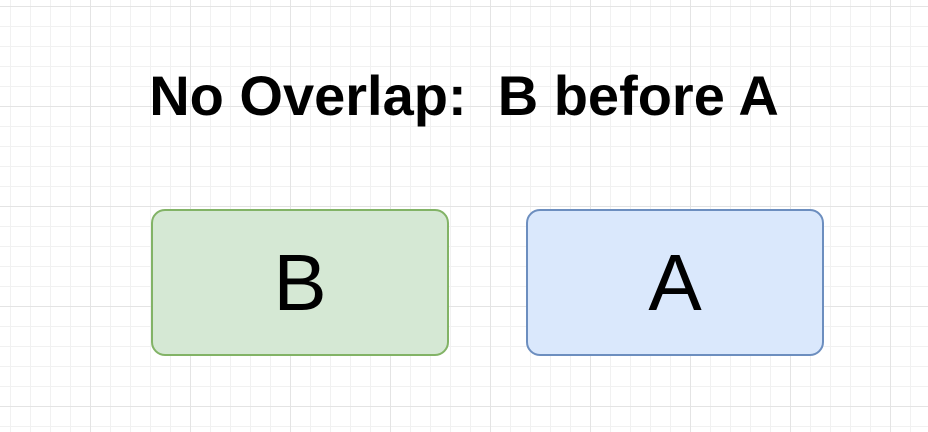  I want to click on box-a-label: A, so click(675, 282).